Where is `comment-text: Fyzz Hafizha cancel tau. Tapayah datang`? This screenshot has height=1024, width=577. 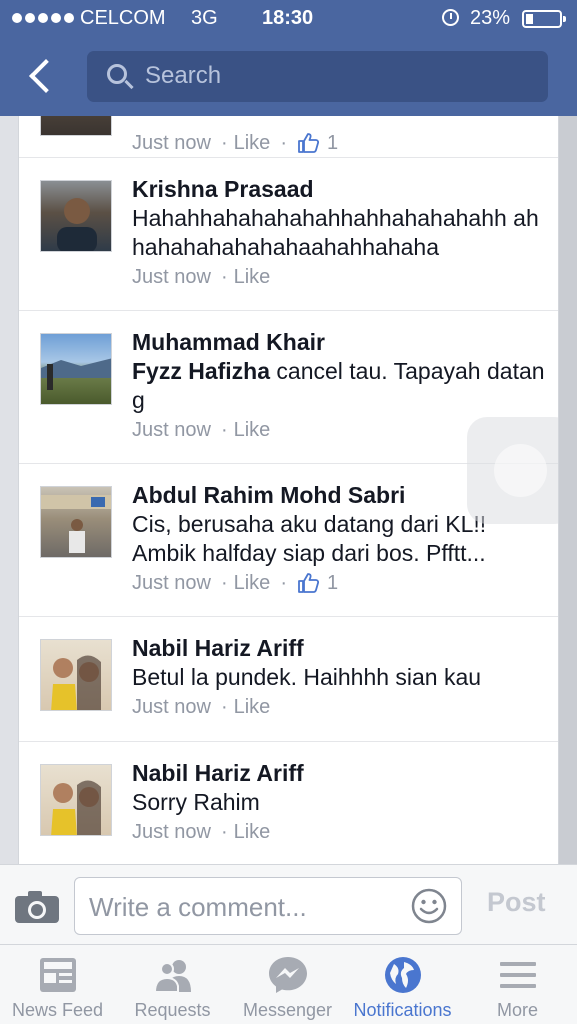 comment-text: Fyzz Hafizha cancel tau. Tapayah datang is located at coordinates (339, 386).